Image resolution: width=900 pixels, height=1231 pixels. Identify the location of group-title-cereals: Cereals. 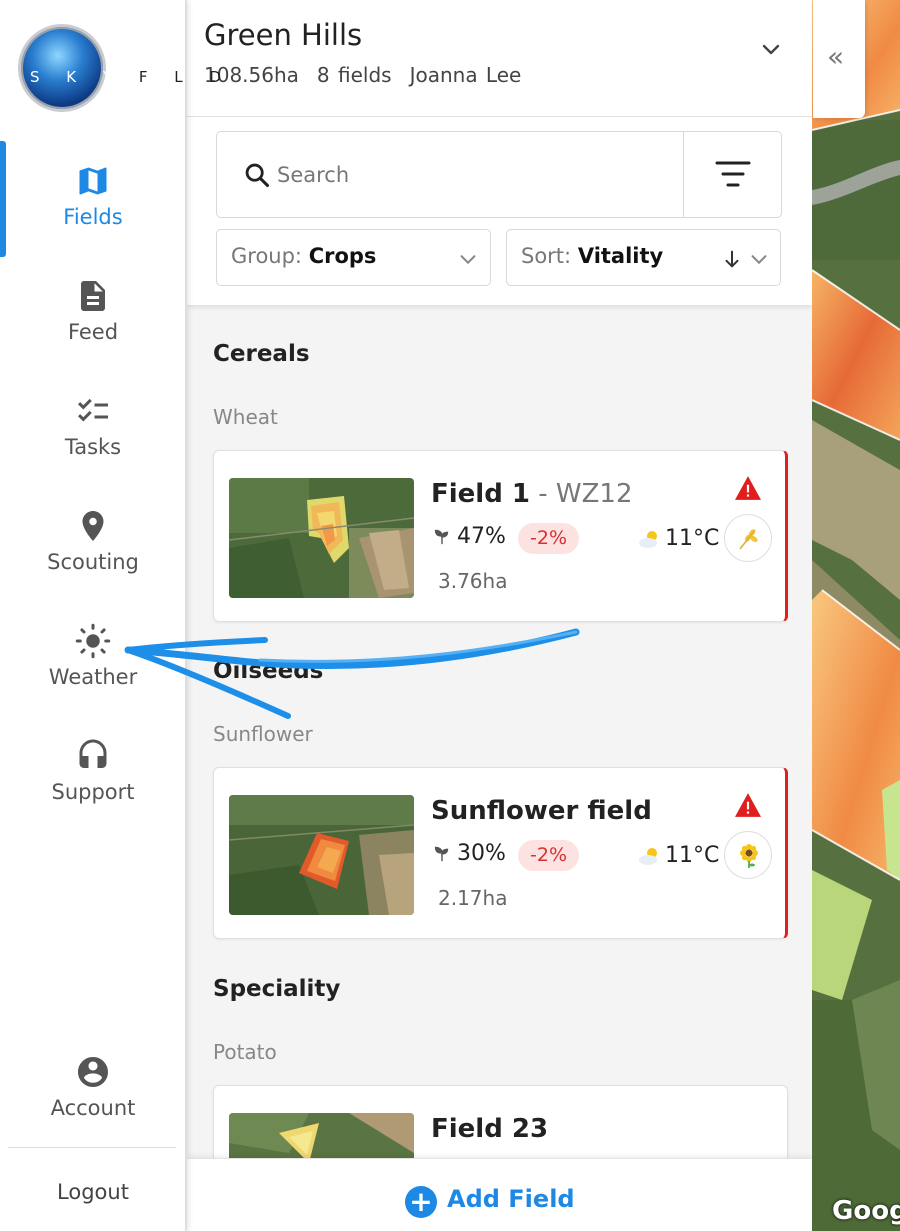
(261, 354).